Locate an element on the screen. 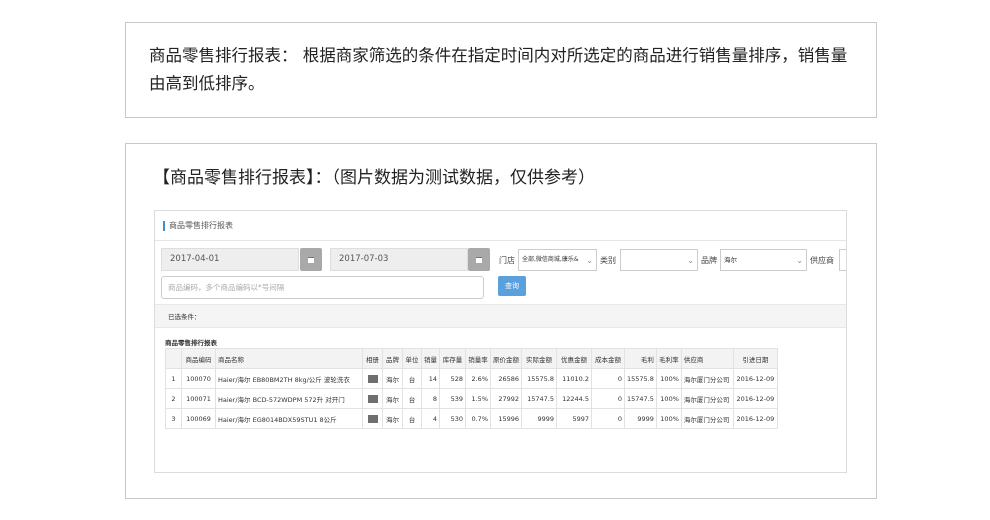 Image resolution: width=990 pixels, height=520 pixels. store-select-value: 全部,微信商城,康乐& is located at coordinates (550, 259).